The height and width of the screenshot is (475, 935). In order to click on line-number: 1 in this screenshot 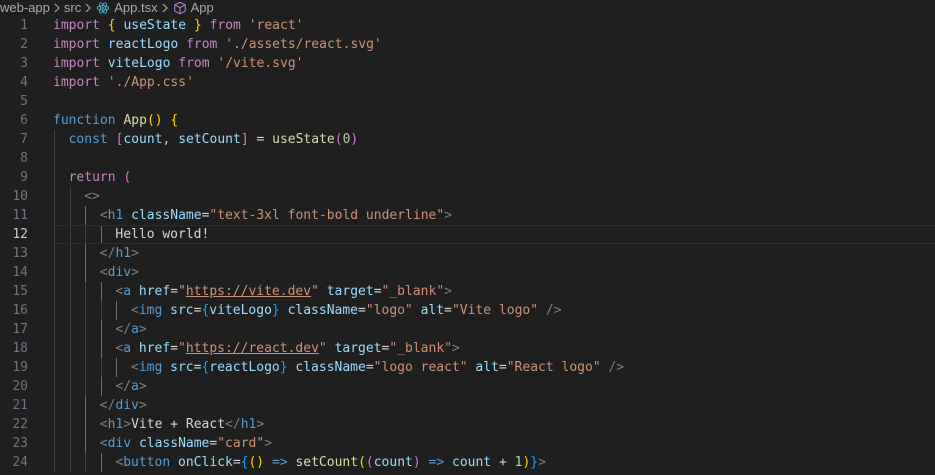, I will do `click(14, 25)`.